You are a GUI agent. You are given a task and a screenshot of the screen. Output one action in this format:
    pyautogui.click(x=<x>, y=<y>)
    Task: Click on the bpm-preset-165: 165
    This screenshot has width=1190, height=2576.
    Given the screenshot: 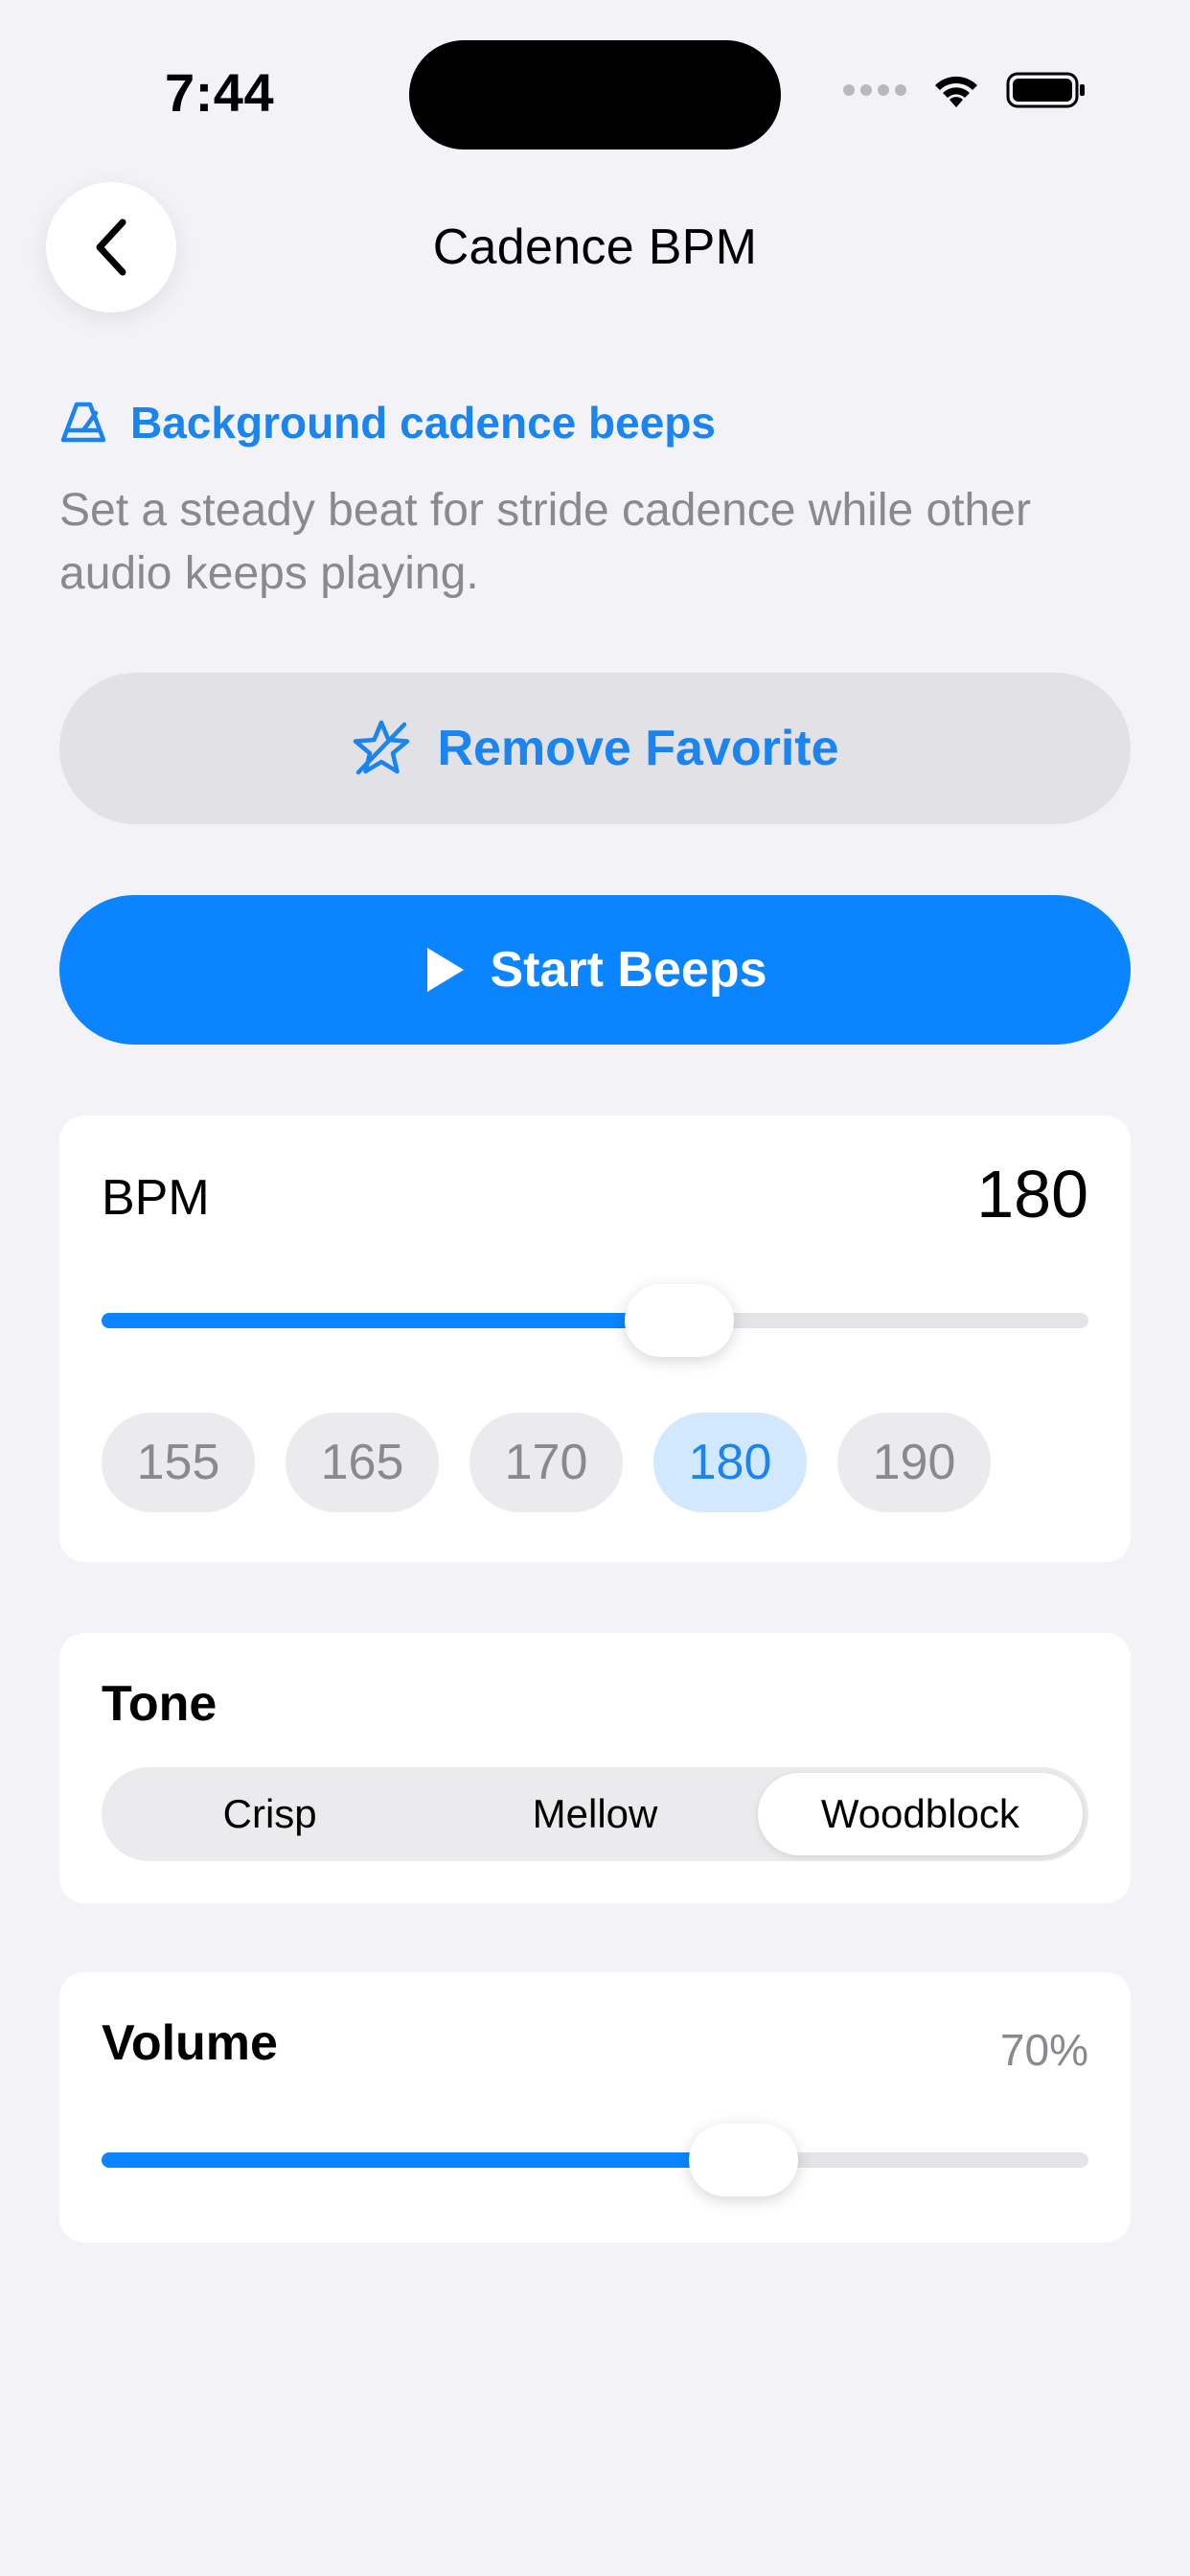 What is the action you would take?
    pyautogui.click(x=363, y=1462)
    